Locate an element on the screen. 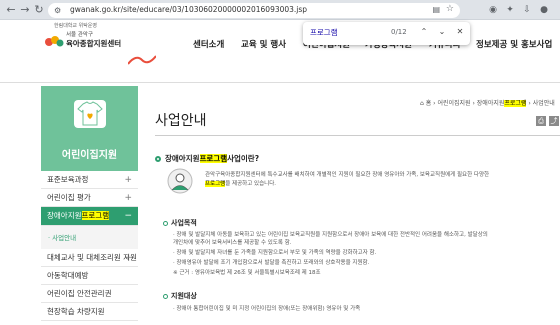 The height and width of the screenshot is (325, 560). find-input: 프로그램 is located at coordinates (345, 32).